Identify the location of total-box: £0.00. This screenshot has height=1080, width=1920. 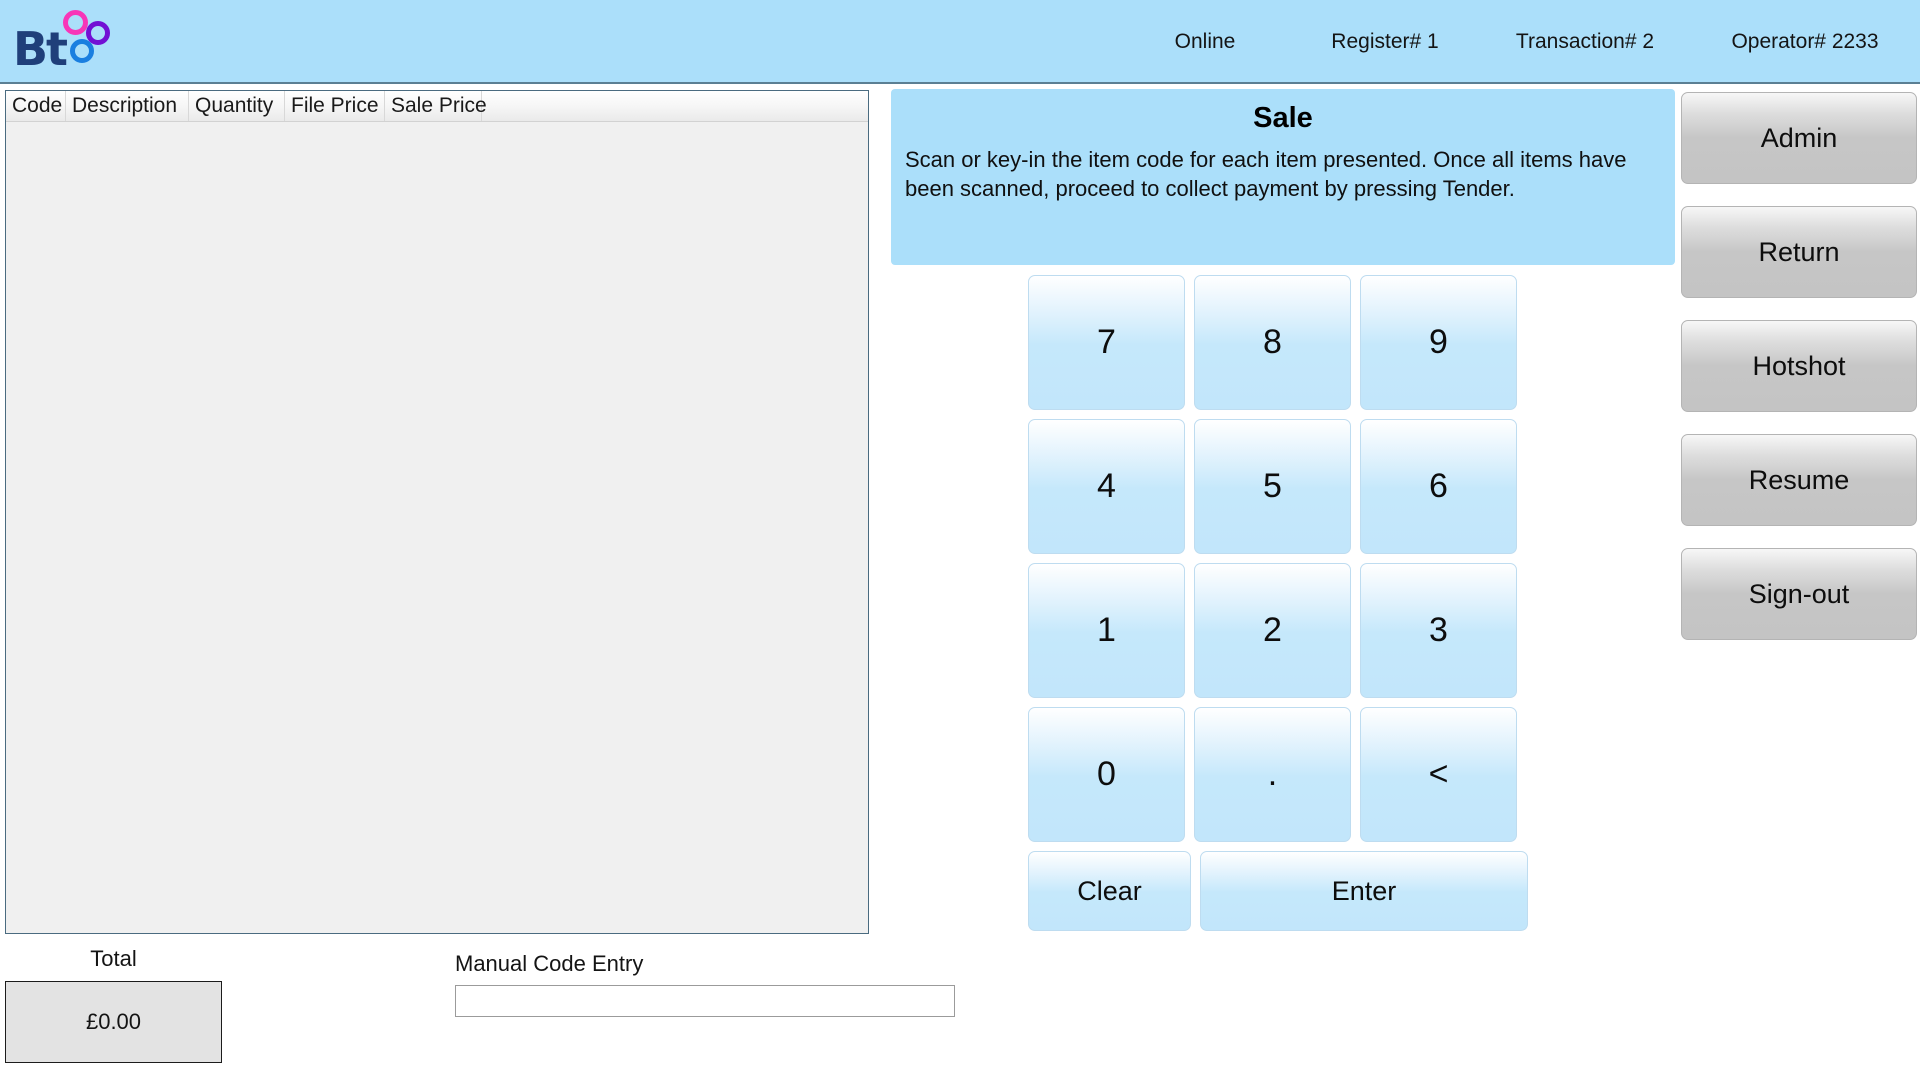
(113, 1022).